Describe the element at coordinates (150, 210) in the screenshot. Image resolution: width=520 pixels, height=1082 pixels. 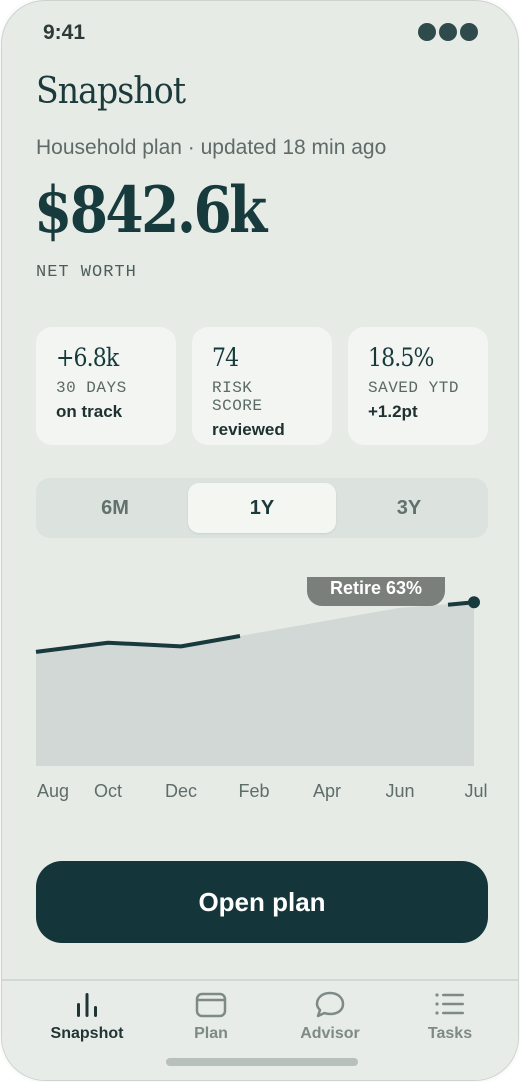
I see `net-worth-amount: $842.6k` at that location.